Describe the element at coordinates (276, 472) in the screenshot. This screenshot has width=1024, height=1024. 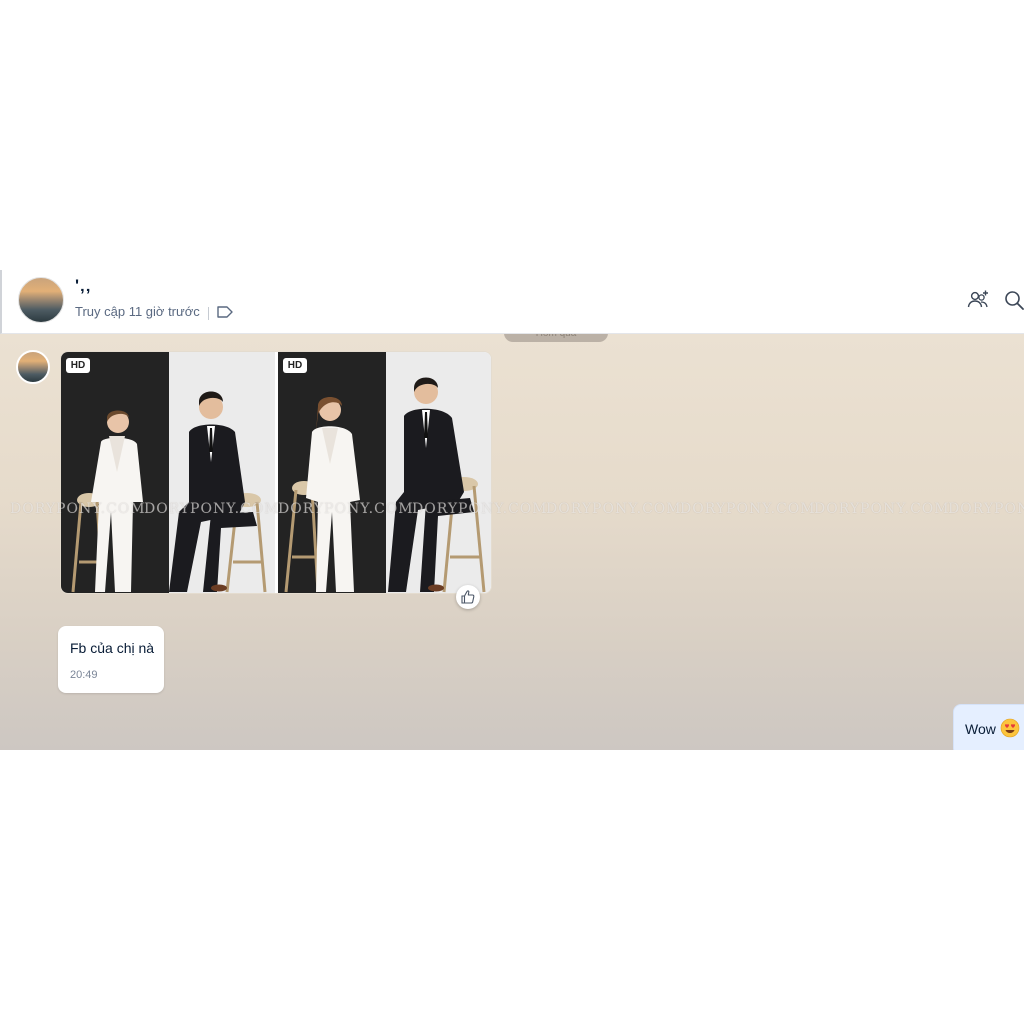
I see `photo-message-group: HD HD` at that location.